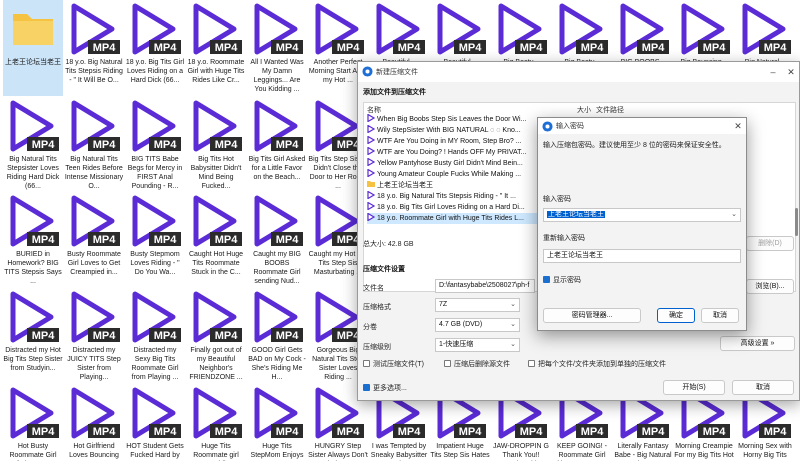  I want to click on show-password-checkbox: 显示密码, so click(562, 280).